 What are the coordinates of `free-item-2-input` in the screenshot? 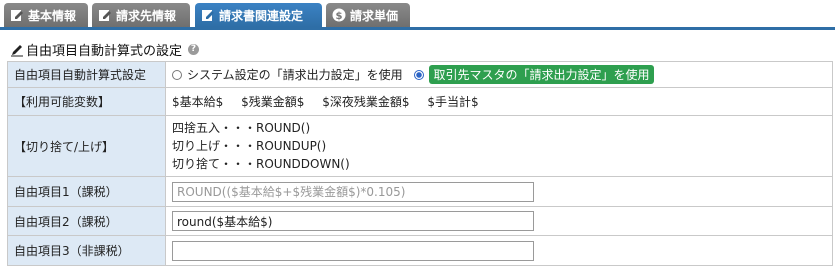 It's located at (353, 221).